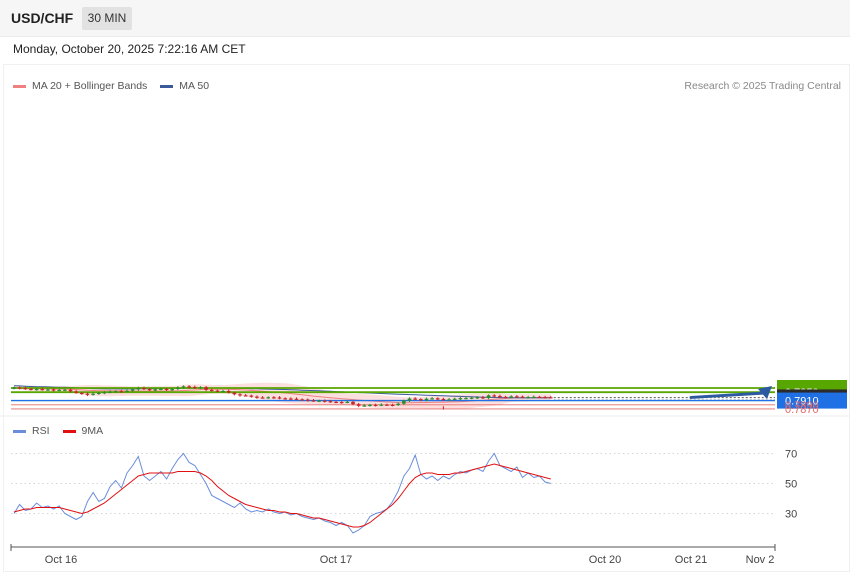  What do you see at coordinates (282, 493) in the screenshot?
I see `rsi-line` at bounding box center [282, 493].